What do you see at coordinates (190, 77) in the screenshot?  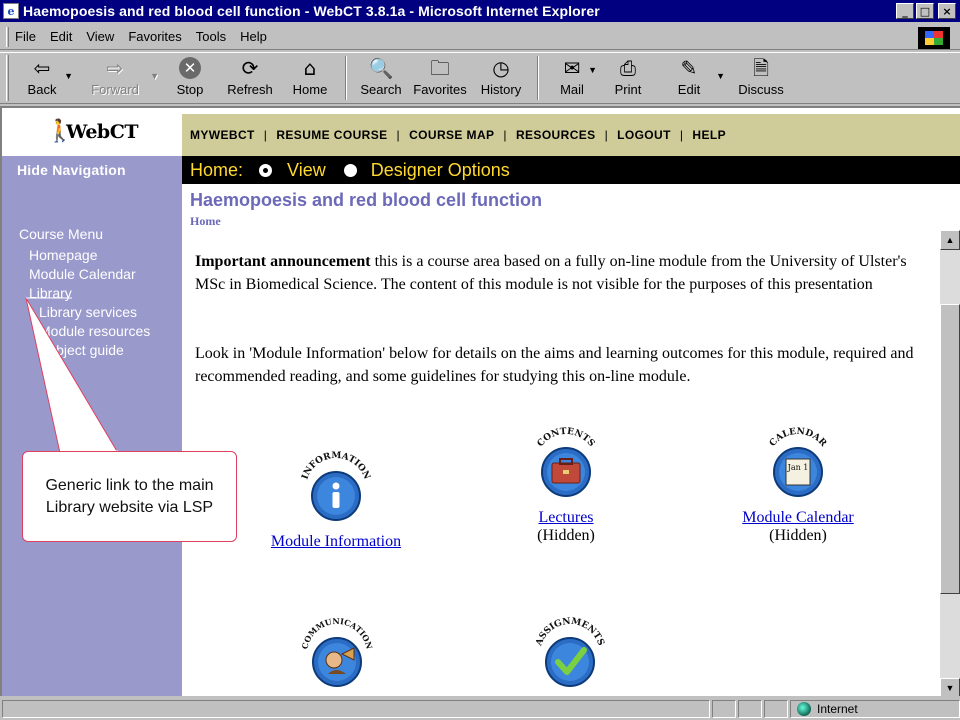 I see `stop-button: ✕ Stop` at bounding box center [190, 77].